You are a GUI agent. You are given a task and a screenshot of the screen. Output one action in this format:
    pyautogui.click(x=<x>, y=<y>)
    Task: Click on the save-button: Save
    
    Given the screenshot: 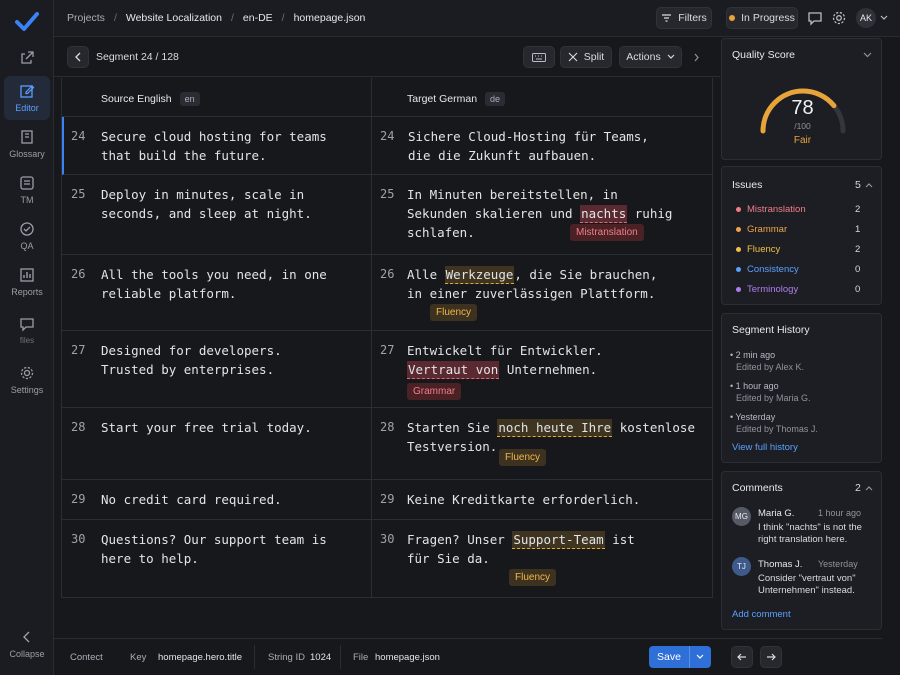 What is the action you would take?
    pyautogui.click(x=680, y=657)
    